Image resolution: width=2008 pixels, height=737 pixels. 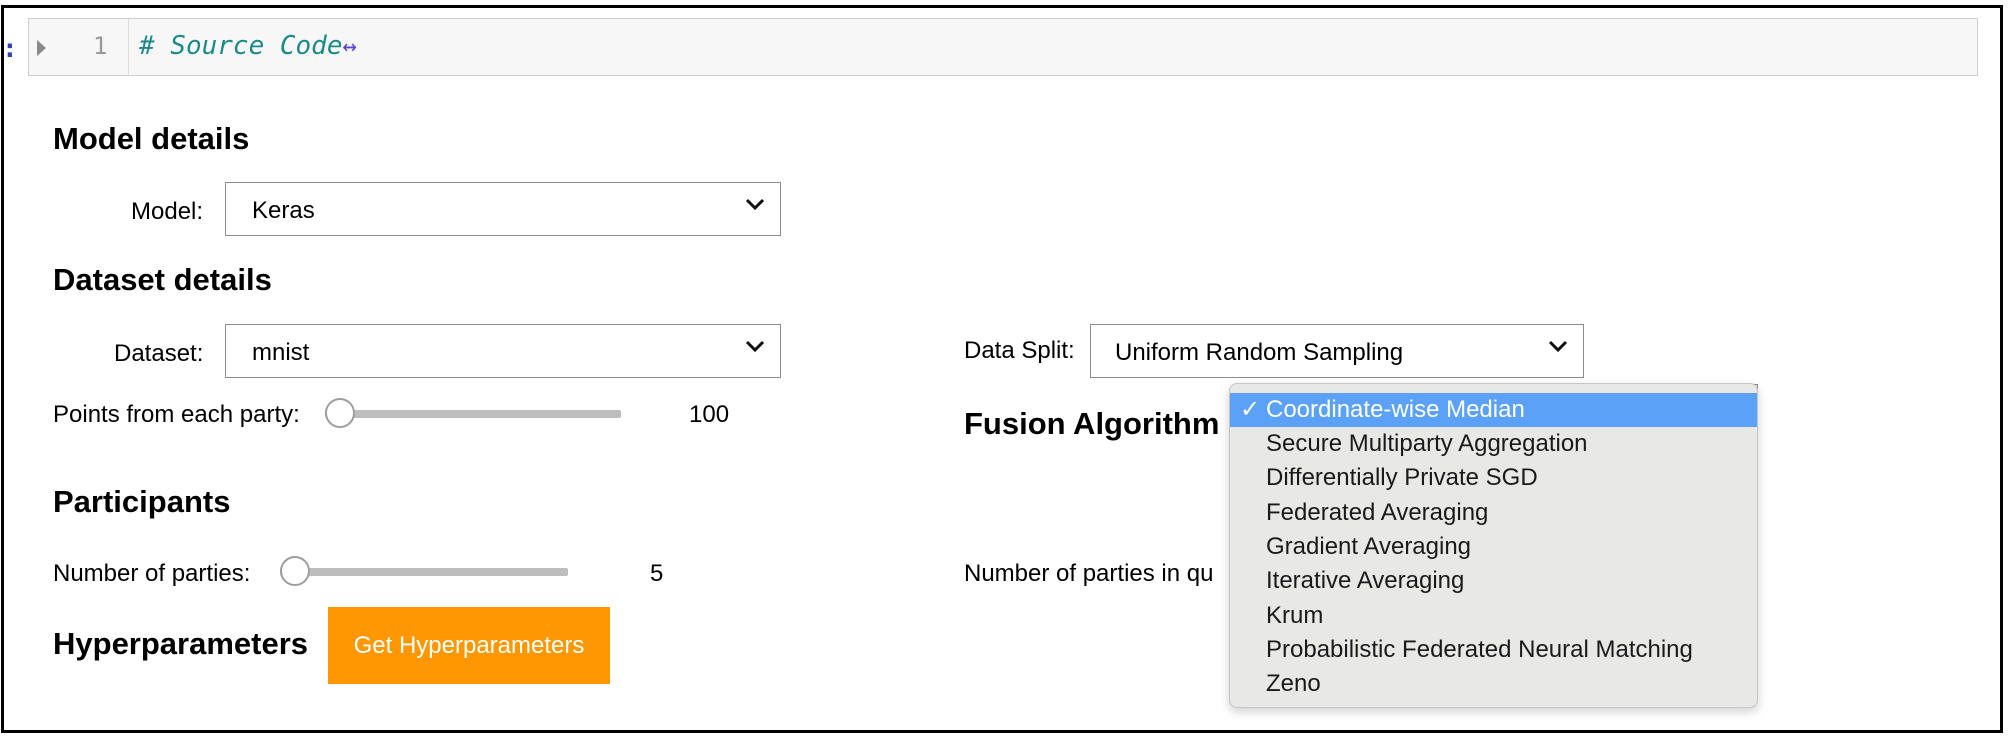 What do you see at coordinates (1493, 684) in the screenshot?
I see `fusion-option: Zeno` at bounding box center [1493, 684].